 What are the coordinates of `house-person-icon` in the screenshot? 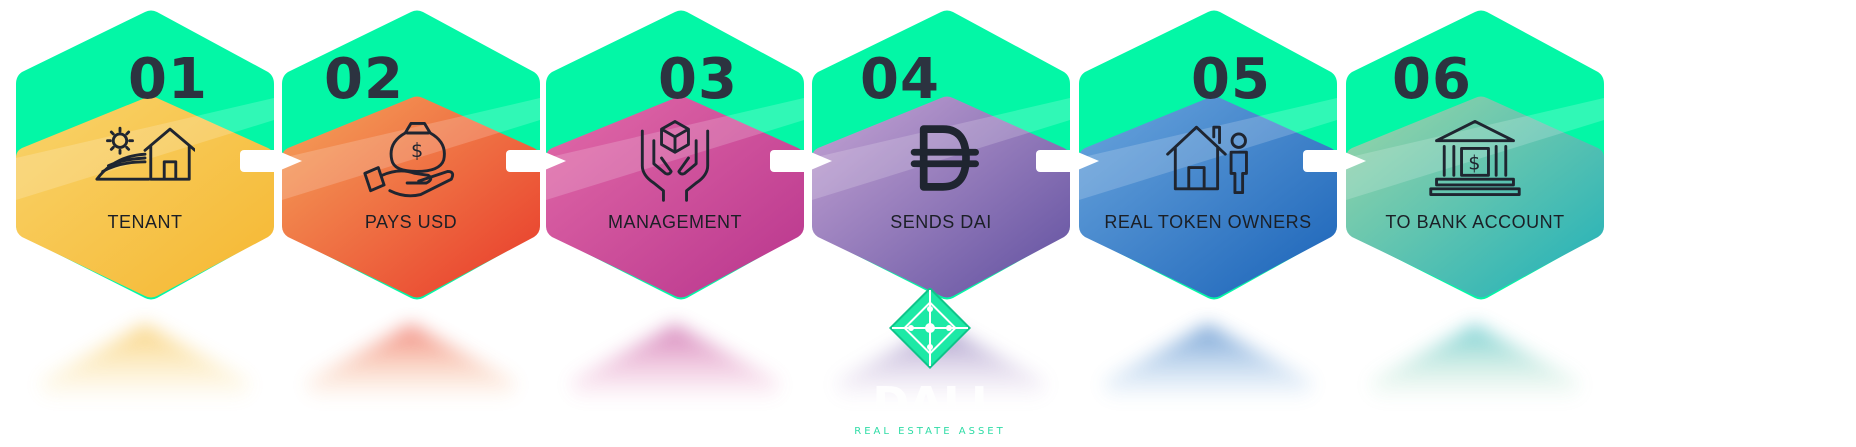 It's located at (1207, 160).